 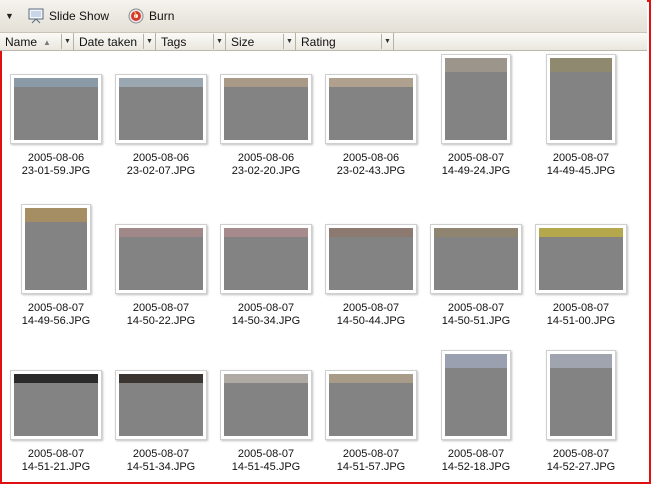 I want to click on file-name: 2005-08-06 23-02-20.JPG, so click(x=266, y=165).